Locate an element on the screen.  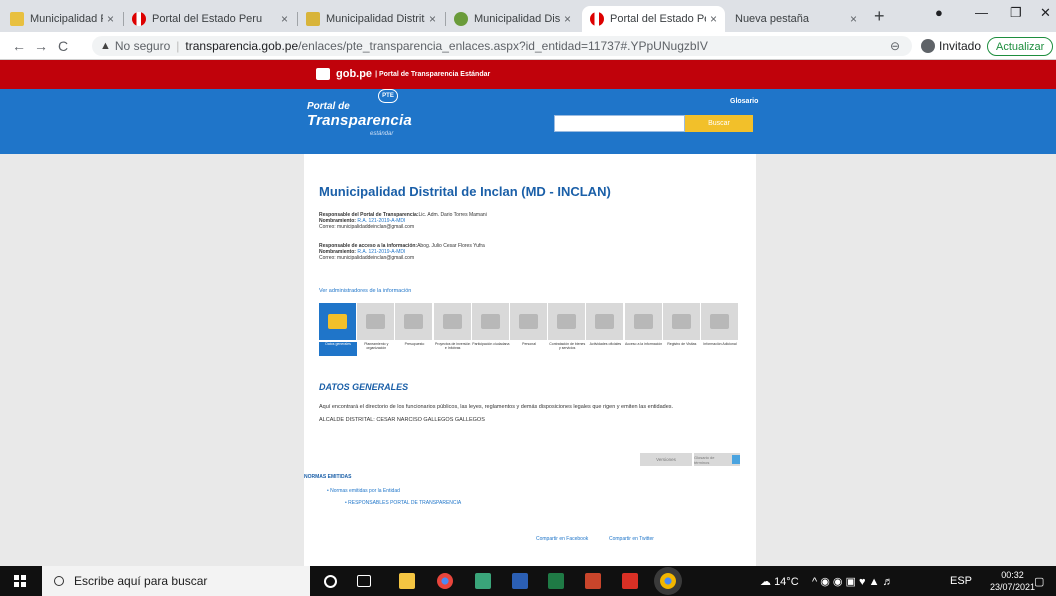
excel-icon is located at coordinates (556, 581).